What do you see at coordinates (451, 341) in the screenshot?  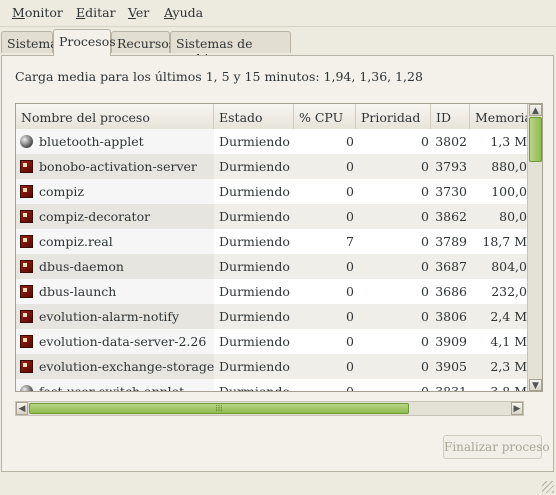 I see `process-id: 3909` at bounding box center [451, 341].